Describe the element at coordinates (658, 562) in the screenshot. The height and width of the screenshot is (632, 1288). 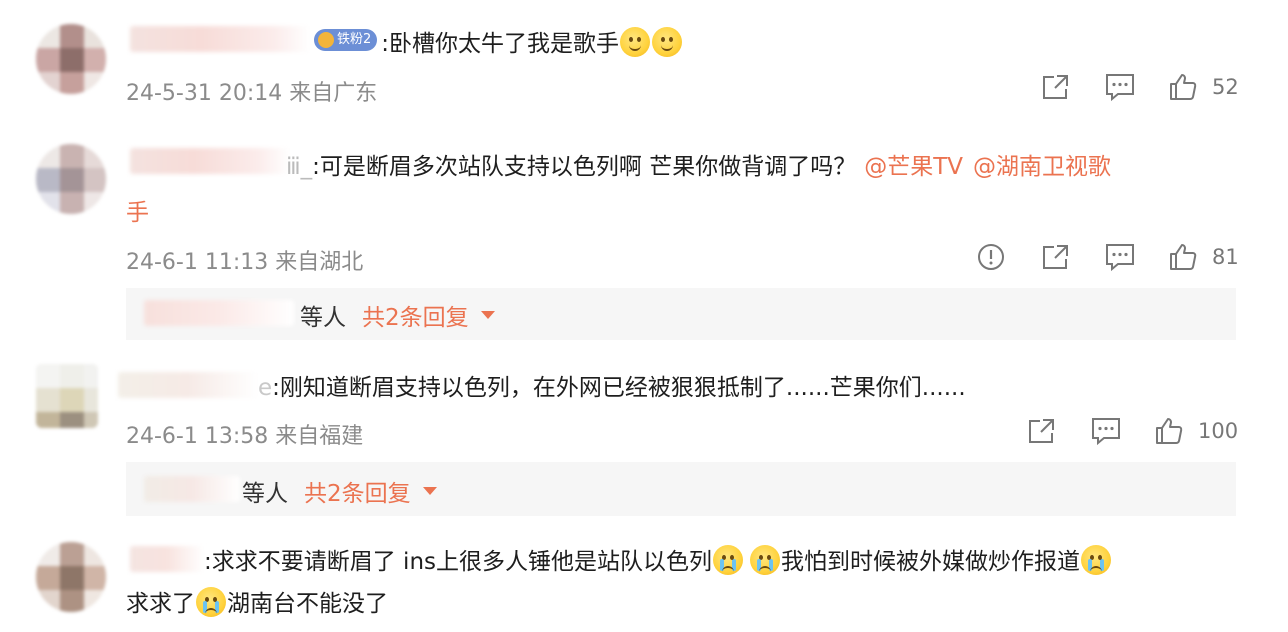
I see `comment-text: :求求不要请断眉了 ins上很多人锤他是站队以色列 我怕到时候被外媒做炒作报道` at that location.